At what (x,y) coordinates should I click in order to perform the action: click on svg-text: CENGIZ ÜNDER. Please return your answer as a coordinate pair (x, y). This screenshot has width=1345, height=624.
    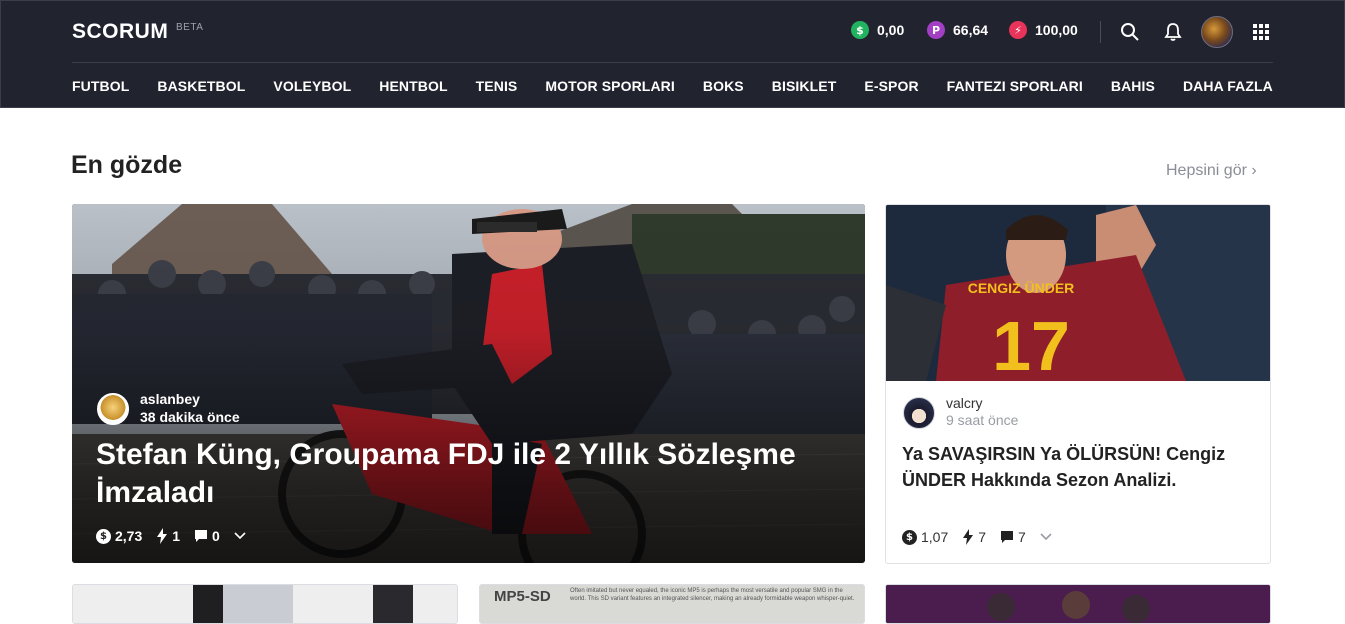
    Looking at the image, I should click on (1021, 288).